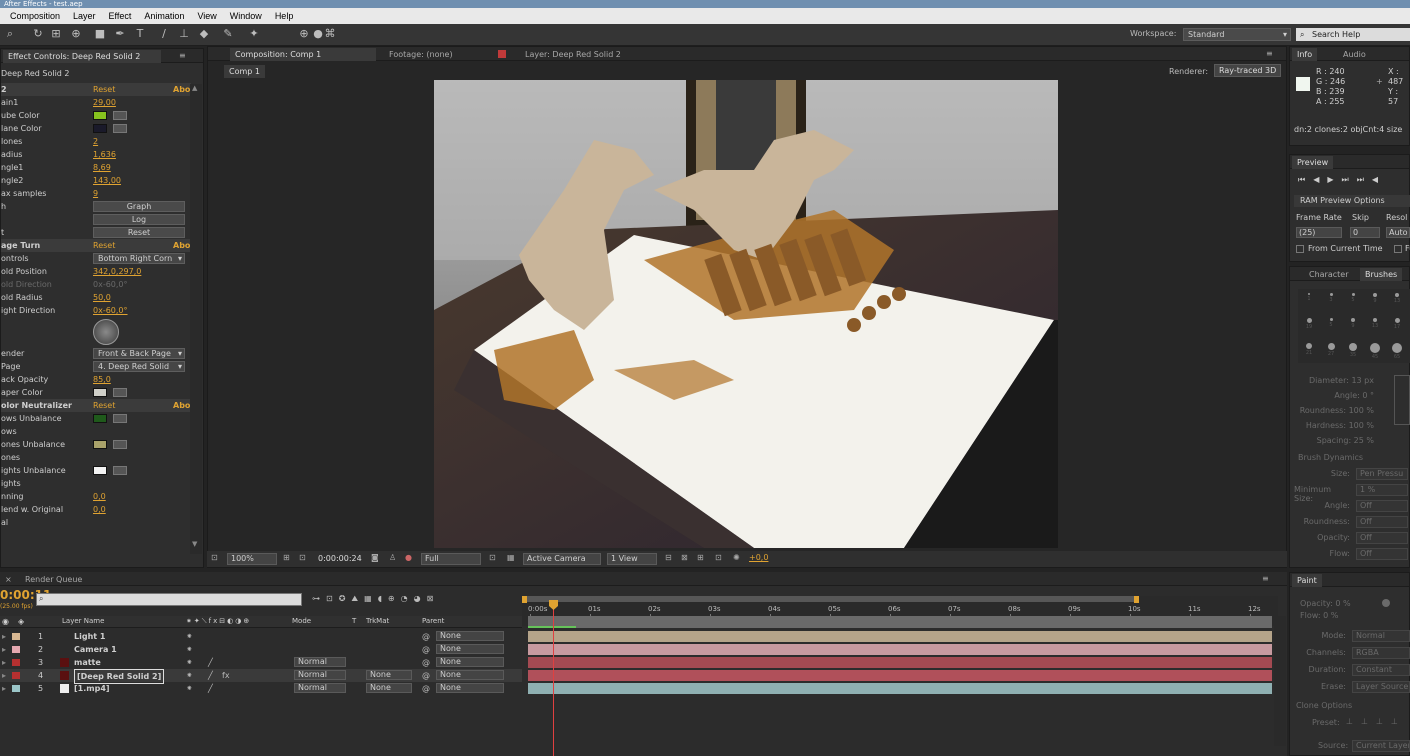  Describe the element at coordinates (383, 598) in the screenshot. I see `brainstorm-icon: ◖` at that location.